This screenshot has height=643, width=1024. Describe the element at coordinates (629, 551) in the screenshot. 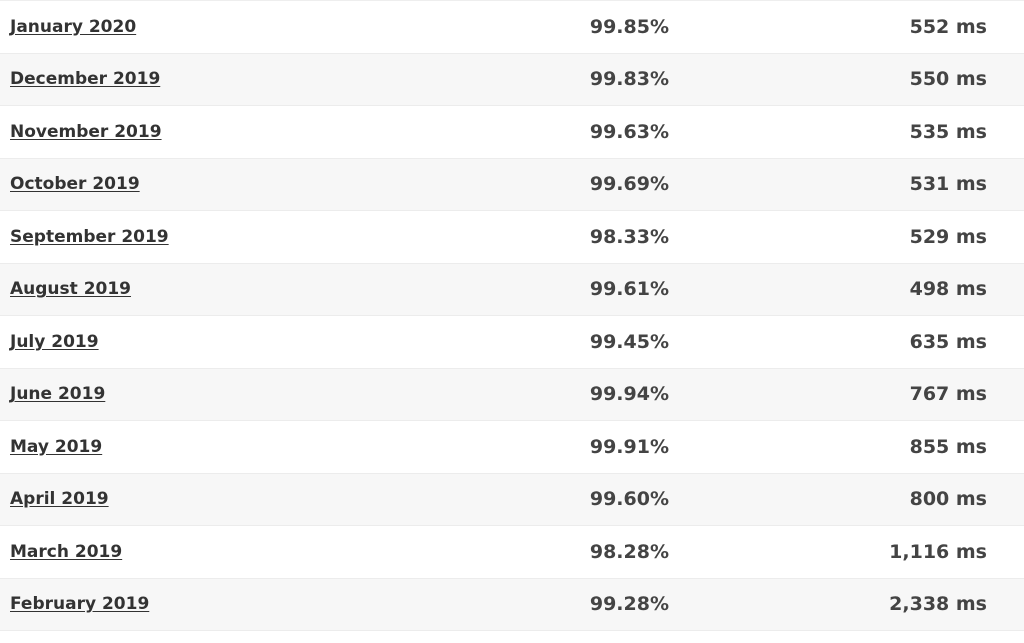

I see `uptime-cell: 98.28%` at that location.